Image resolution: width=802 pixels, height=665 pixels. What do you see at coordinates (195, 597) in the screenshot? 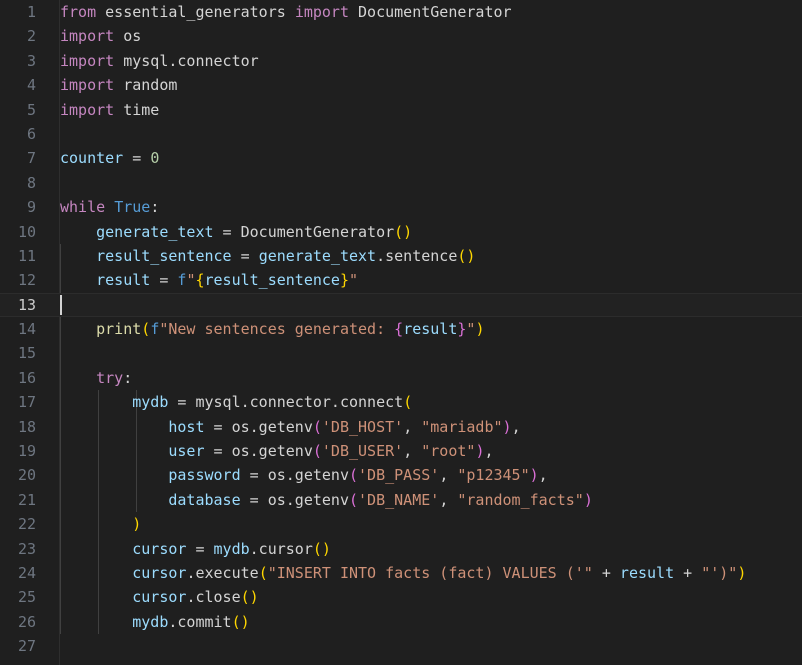
I see `line-content: cursor.close()` at bounding box center [195, 597].